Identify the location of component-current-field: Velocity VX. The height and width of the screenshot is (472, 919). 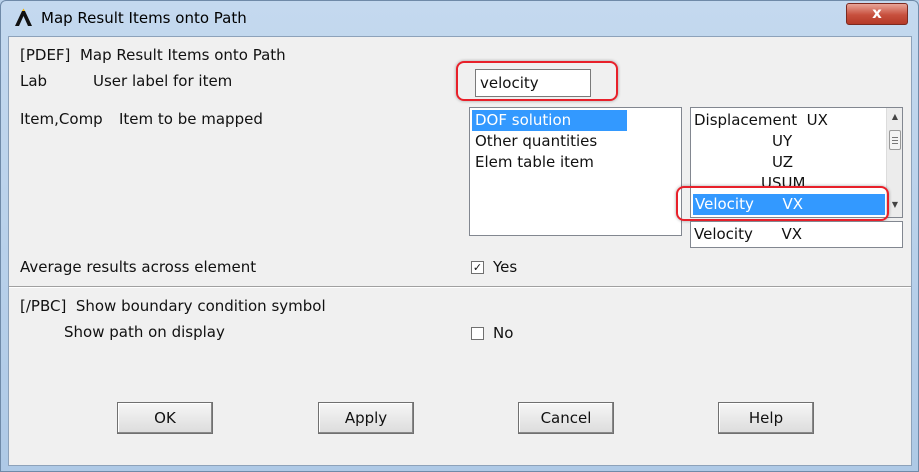
(796, 234).